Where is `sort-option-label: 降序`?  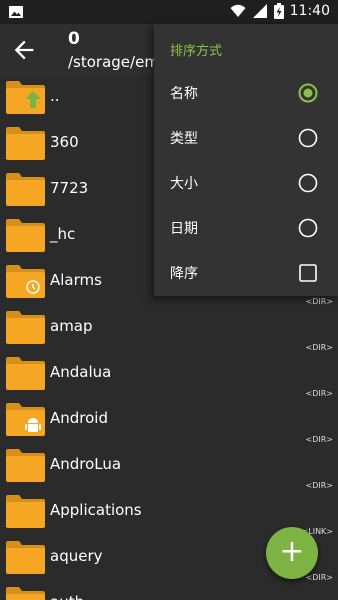
sort-option-label: 降序 is located at coordinates (184, 274).